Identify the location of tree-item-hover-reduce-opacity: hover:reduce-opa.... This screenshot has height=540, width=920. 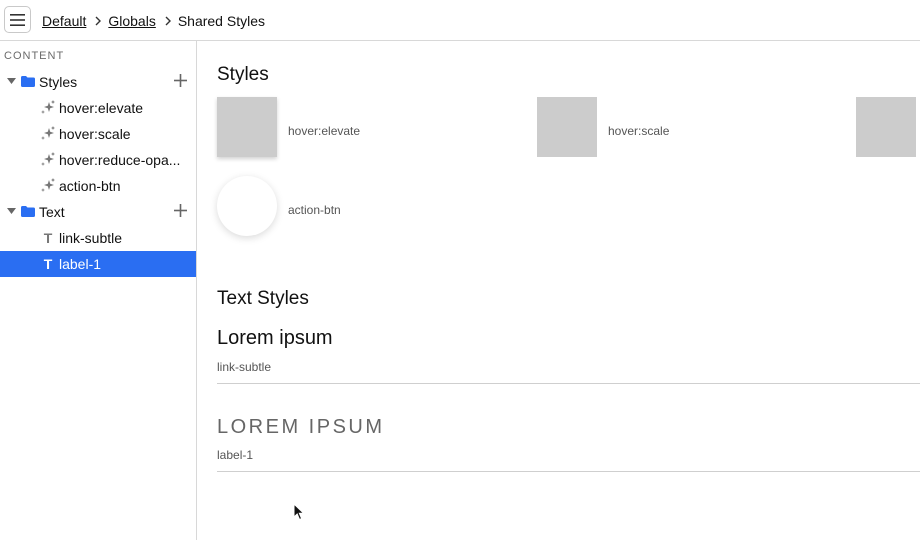
(98, 160).